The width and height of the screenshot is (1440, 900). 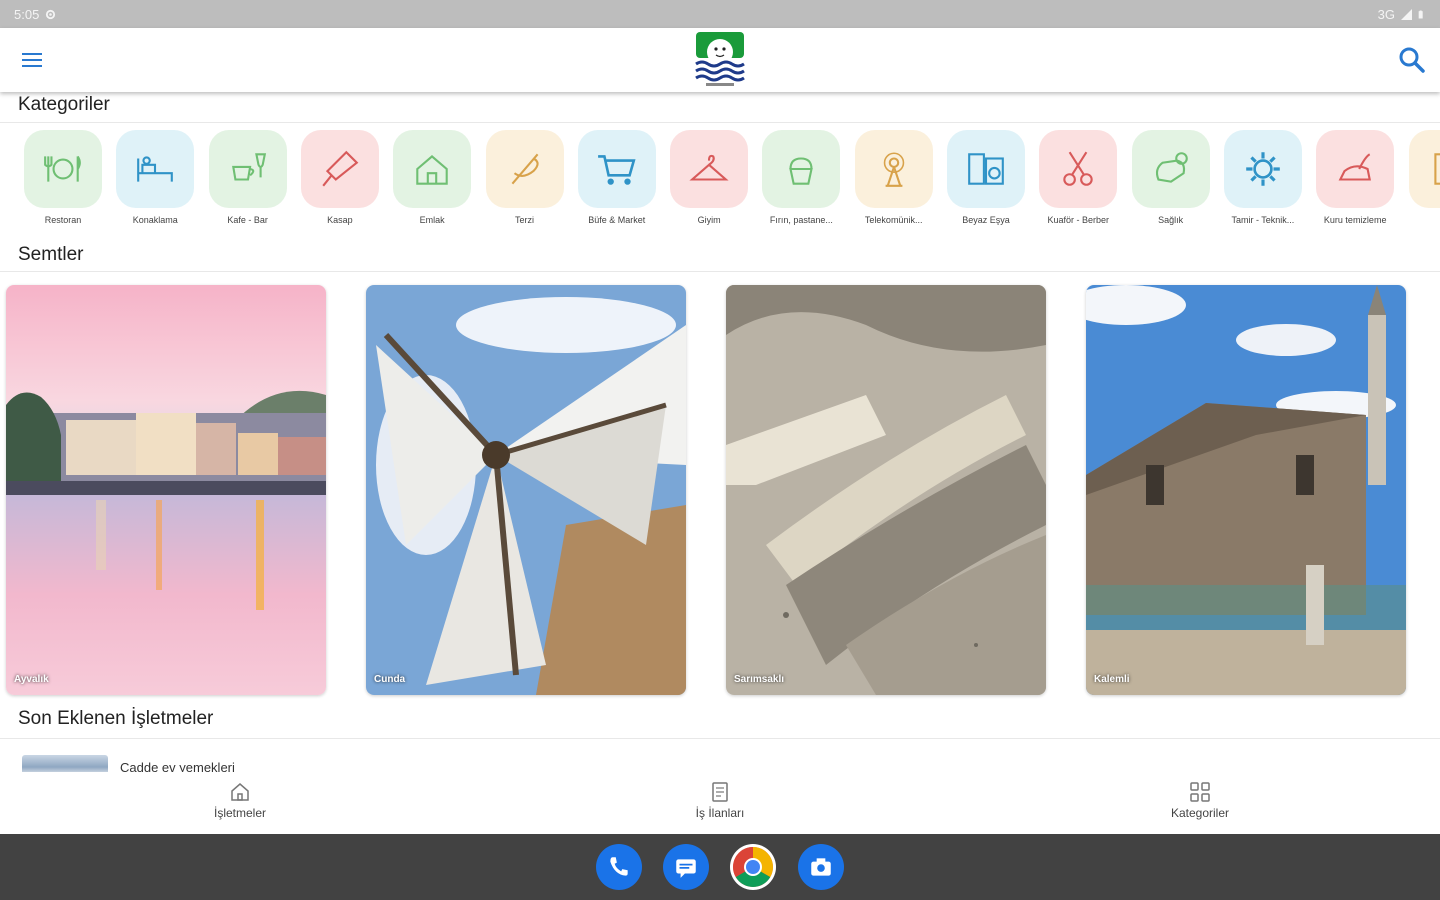 I want to click on hanger-icon, so click(x=709, y=167).